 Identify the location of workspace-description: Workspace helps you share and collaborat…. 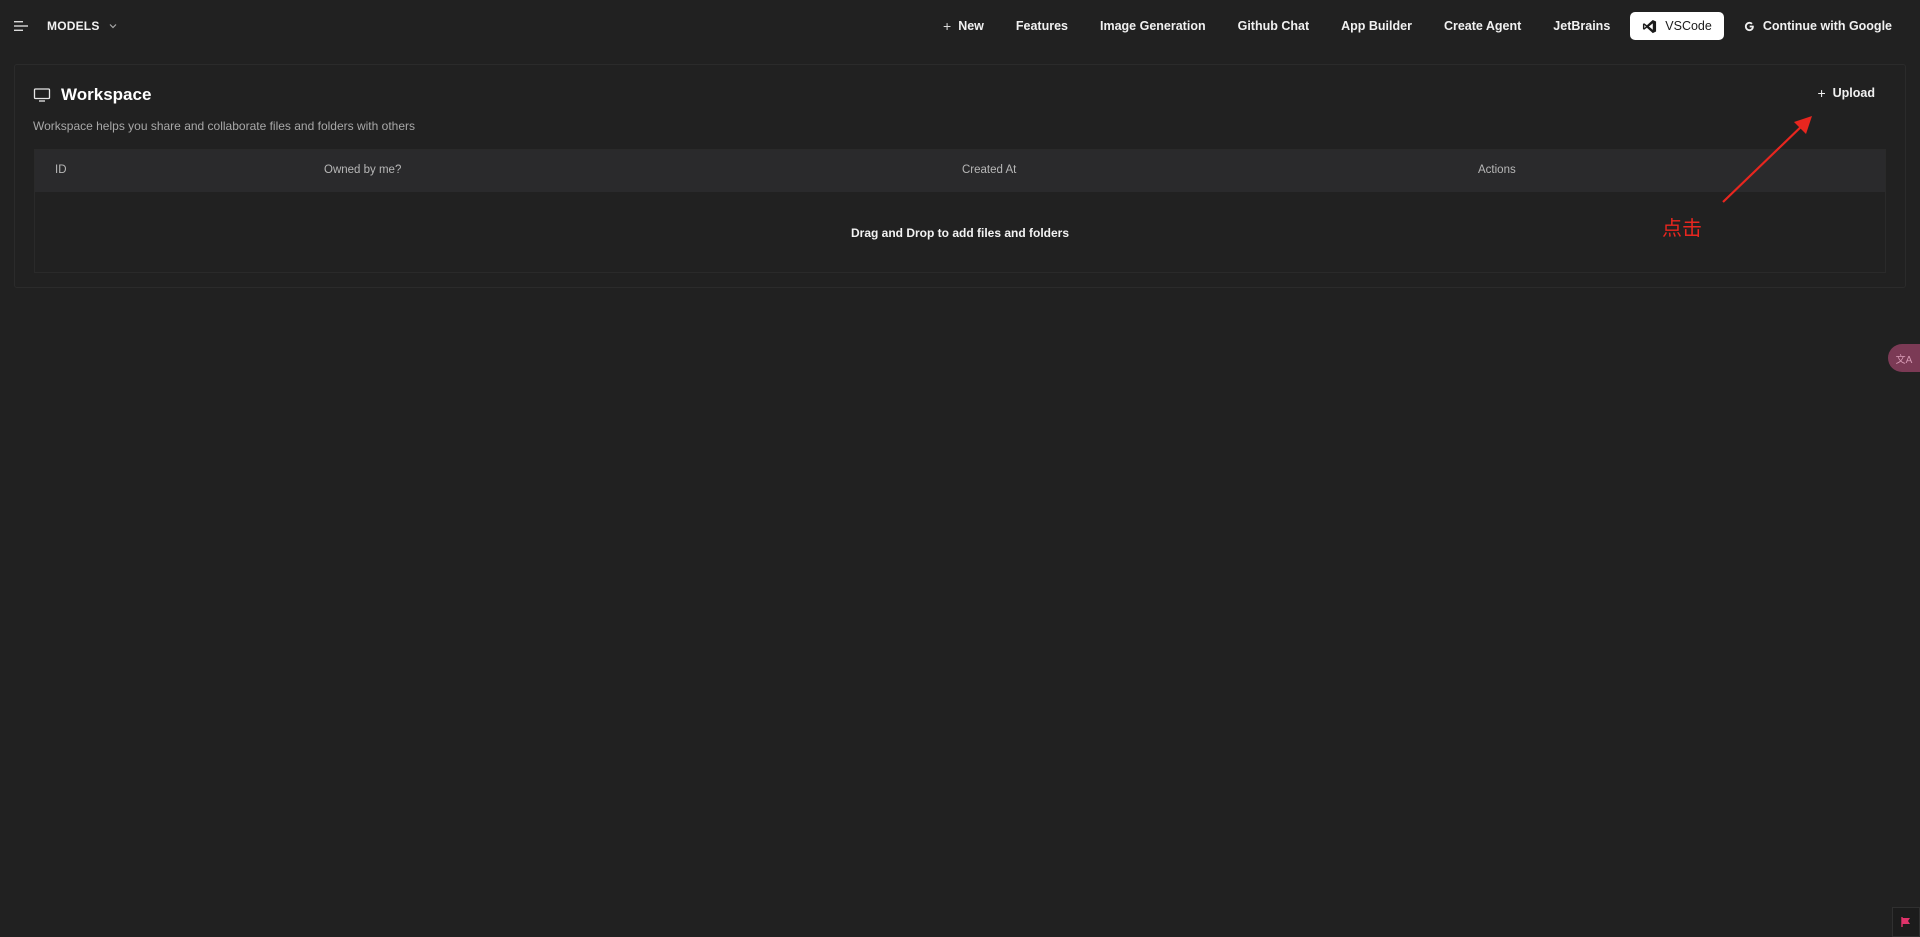
(224, 126).